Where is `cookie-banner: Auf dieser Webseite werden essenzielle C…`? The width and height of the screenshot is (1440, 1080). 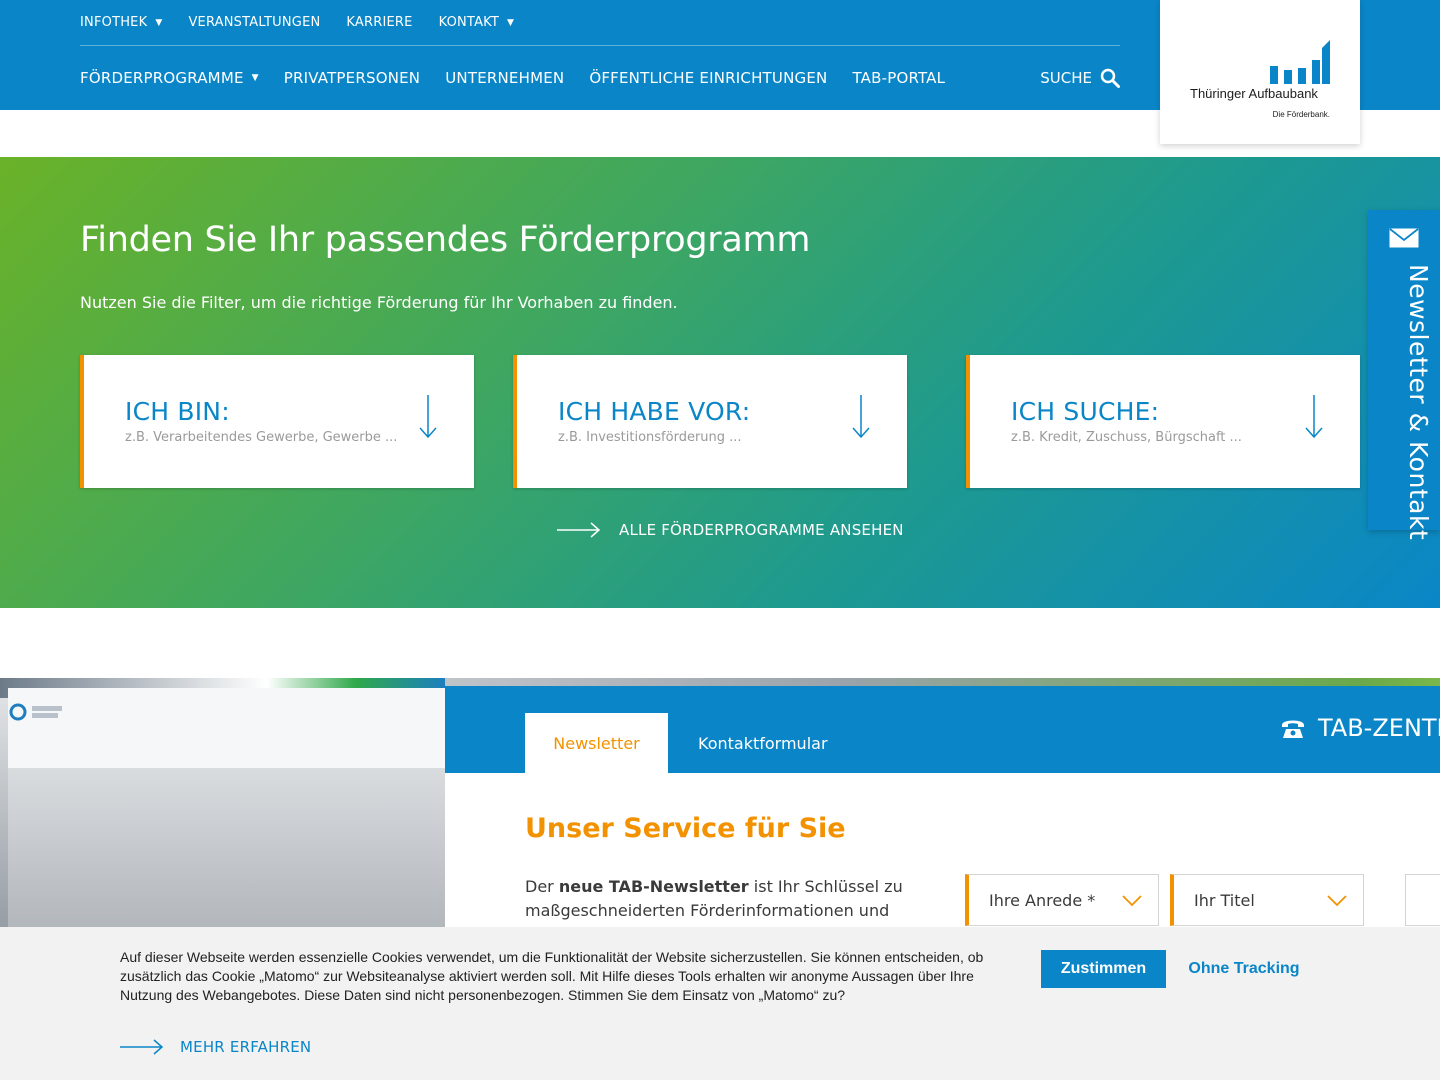
cookie-banner: Auf dieser Webseite werden essenzielle C… is located at coordinates (720, 1003).